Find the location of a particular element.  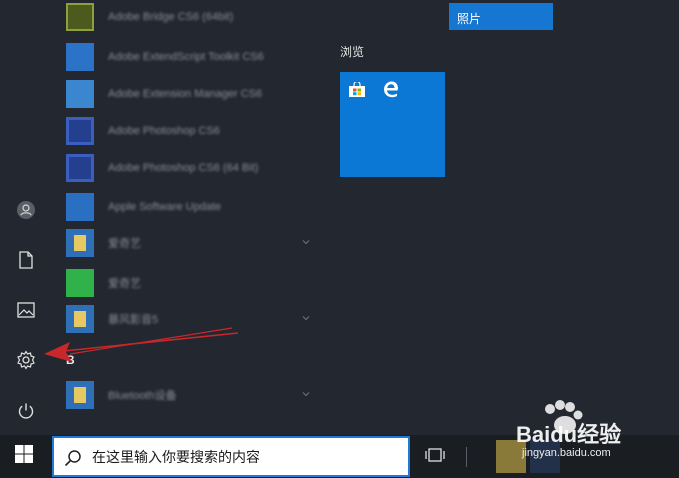

account-button is located at coordinates (26, 210).